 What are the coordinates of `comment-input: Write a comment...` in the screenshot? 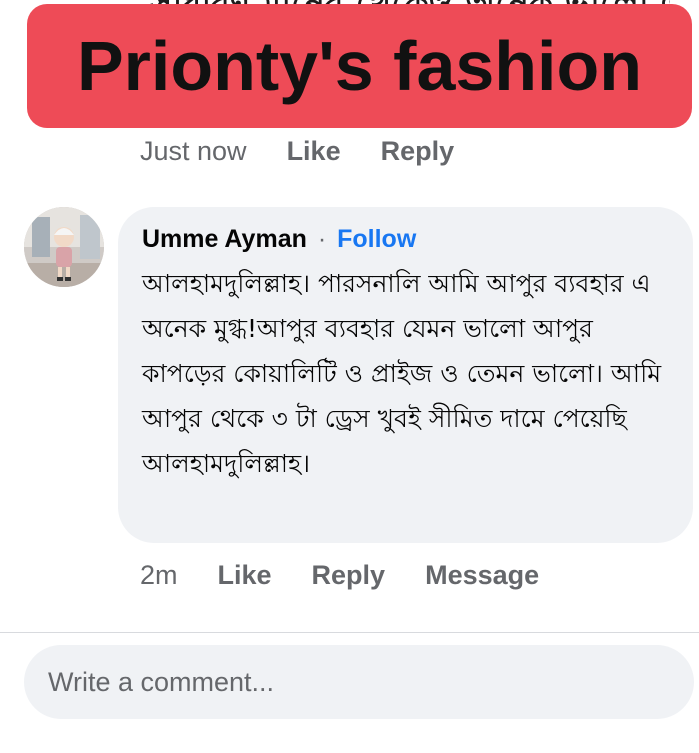 It's located at (359, 682).